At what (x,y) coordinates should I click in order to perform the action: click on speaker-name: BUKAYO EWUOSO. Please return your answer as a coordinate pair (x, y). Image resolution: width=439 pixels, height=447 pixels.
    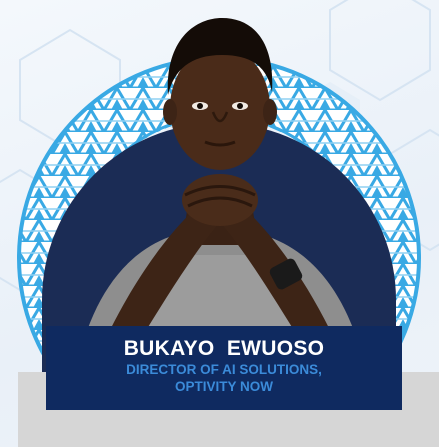
    Looking at the image, I should click on (224, 348).